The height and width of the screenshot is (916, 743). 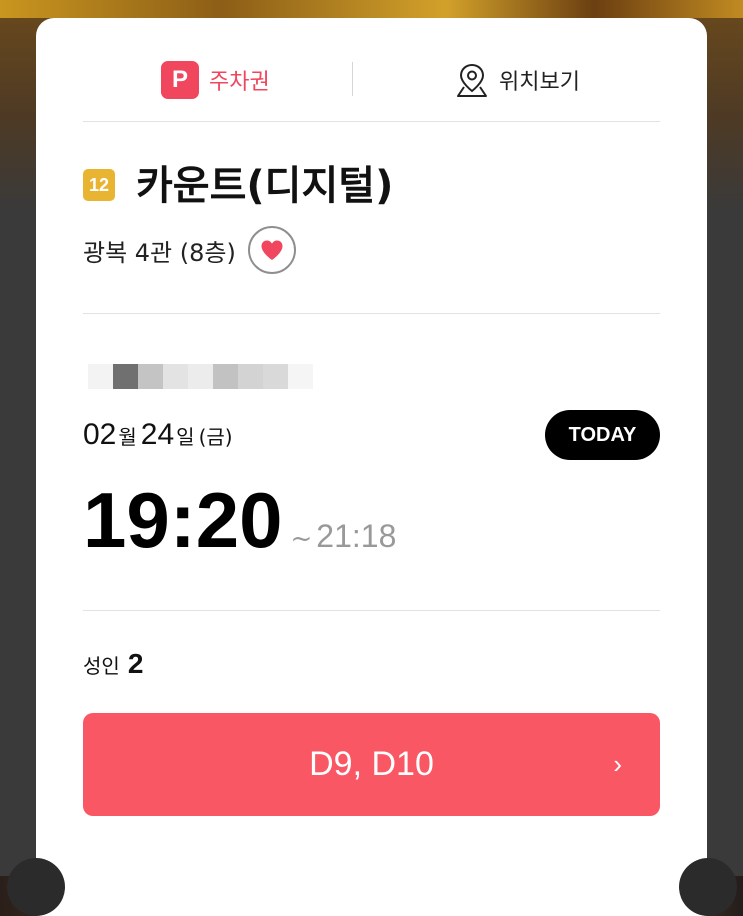 What do you see at coordinates (180, 80) in the screenshot?
I see `parking-icon: P` at bounding box center [180, 80].